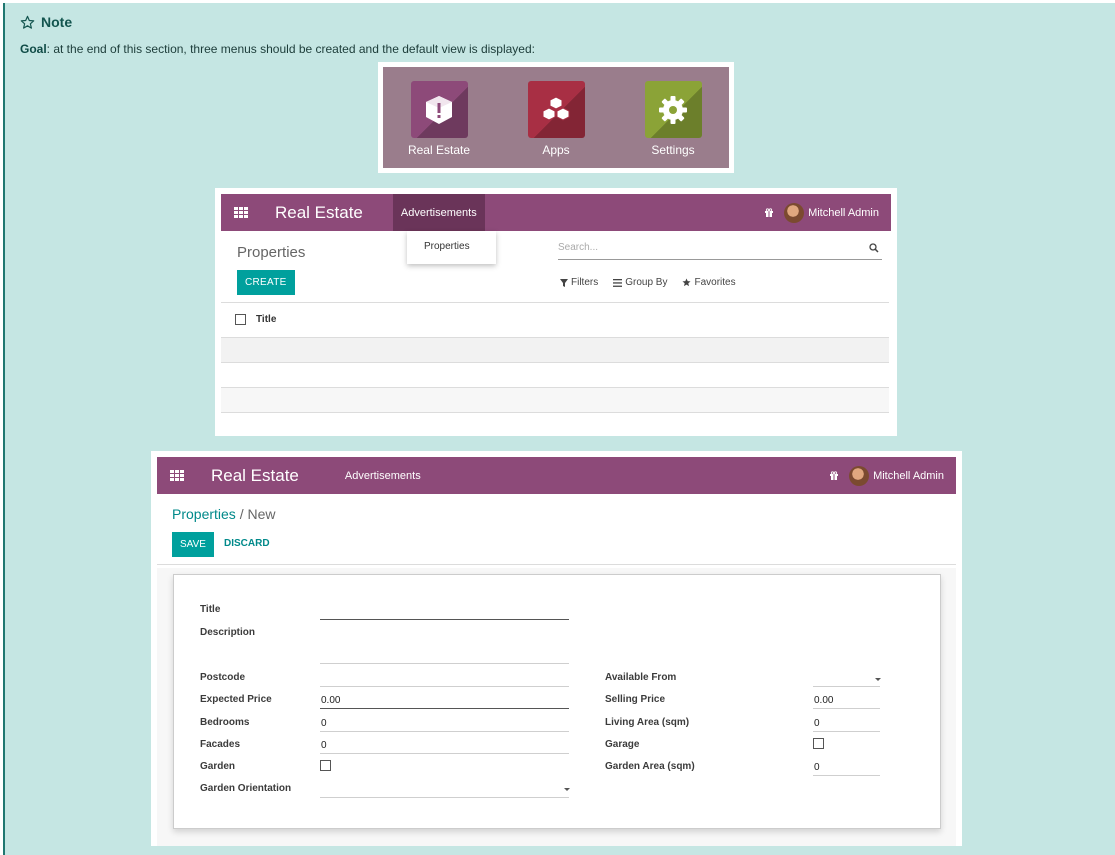  Describe the element at coordinates (439, 150) in the screenshot. I see `app-label-real-estate: Real Estate` at that location.